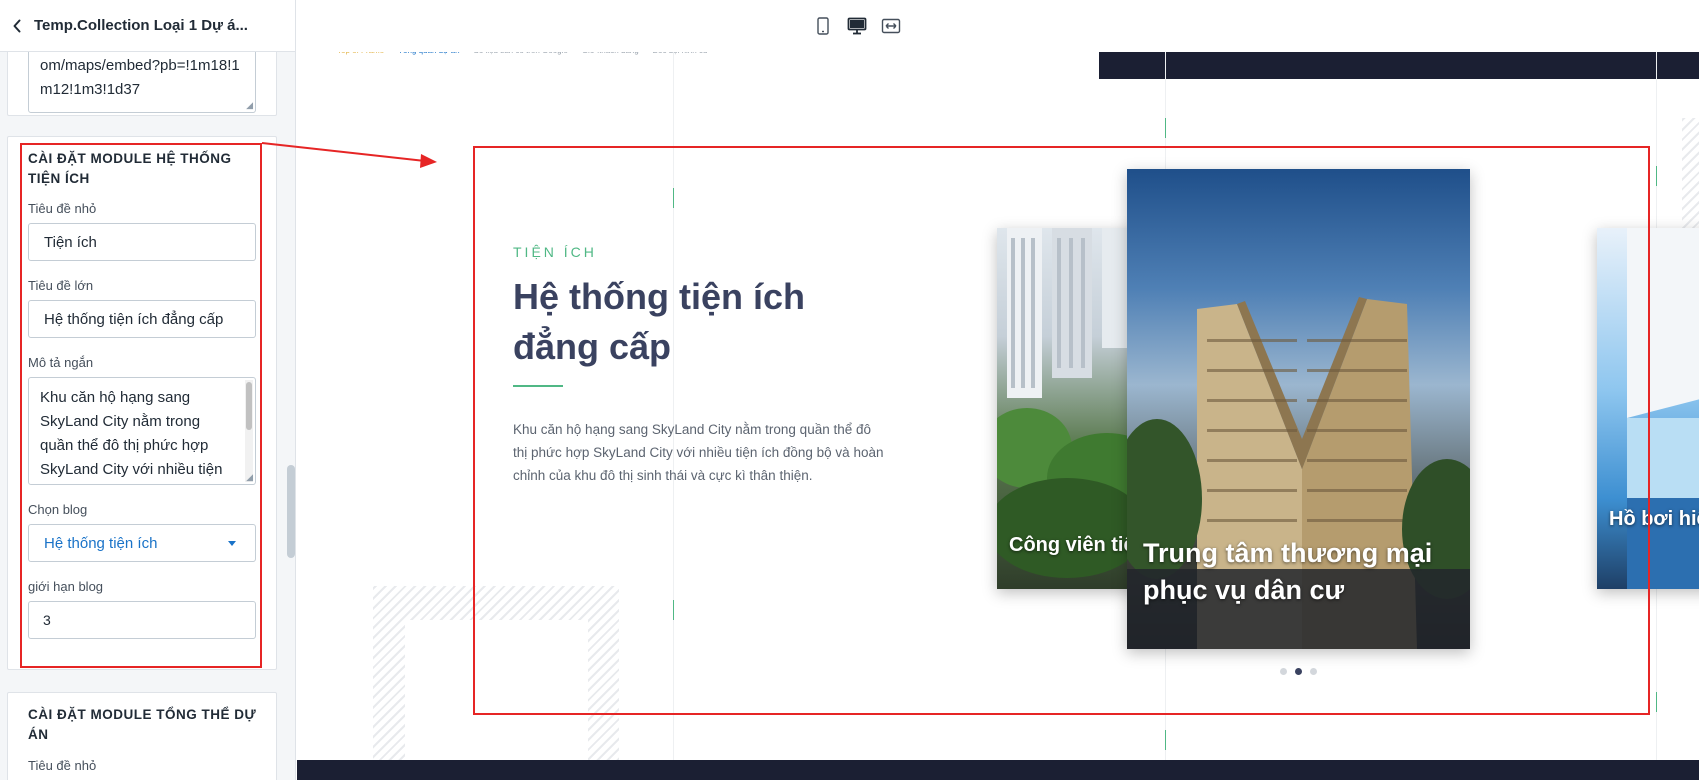 Image resolution: width=1699 pixels, height=780 pixels. I want to click on map-embed-textarea: om/maps/embed?pb=!1m18!1m12!1m3!1d37 ◢, so click(142, 82).